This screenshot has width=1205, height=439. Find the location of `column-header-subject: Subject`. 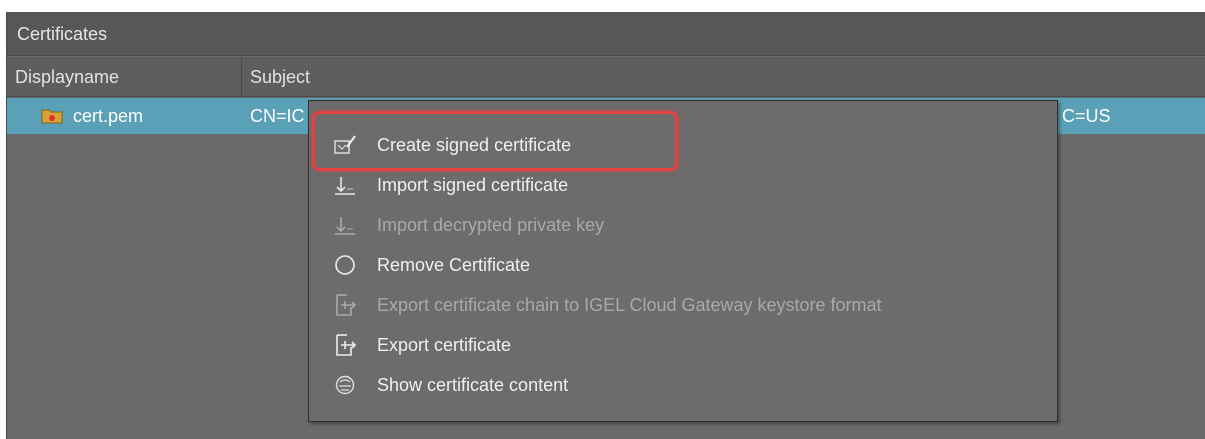

column-header-subject: Subject is located at coordinates (723, 77).